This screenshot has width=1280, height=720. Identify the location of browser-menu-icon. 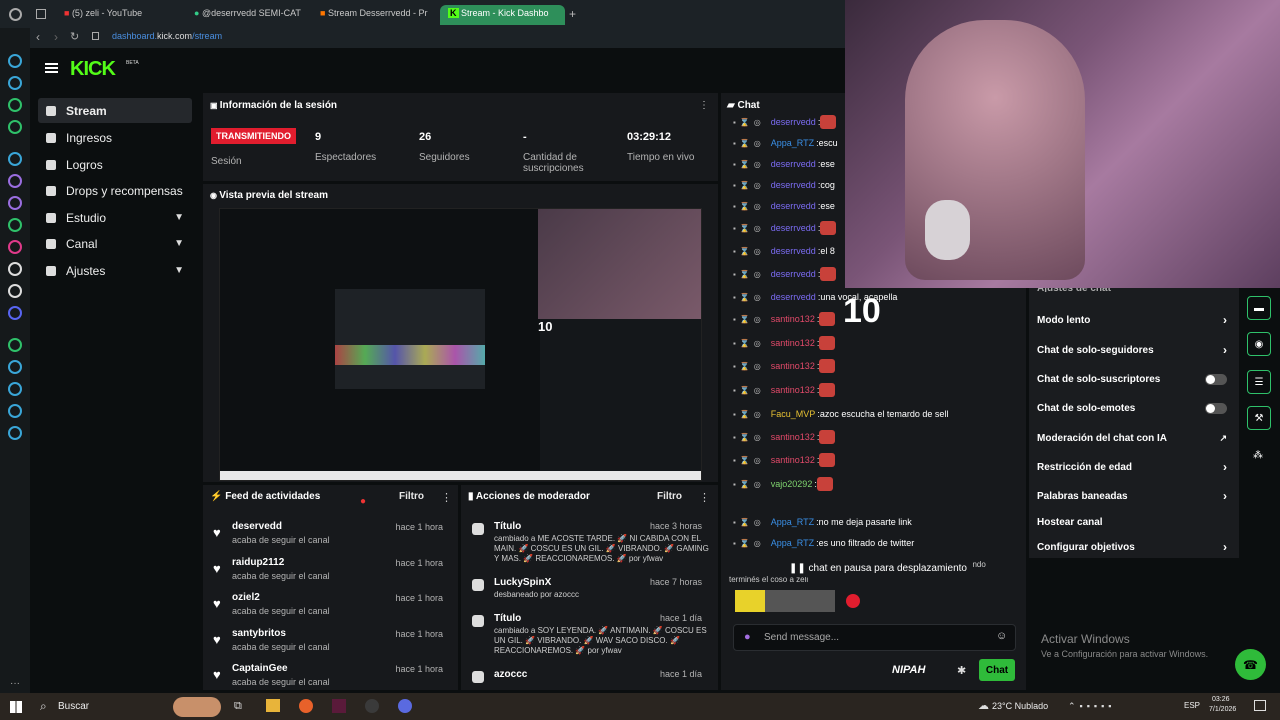
(15, 14).